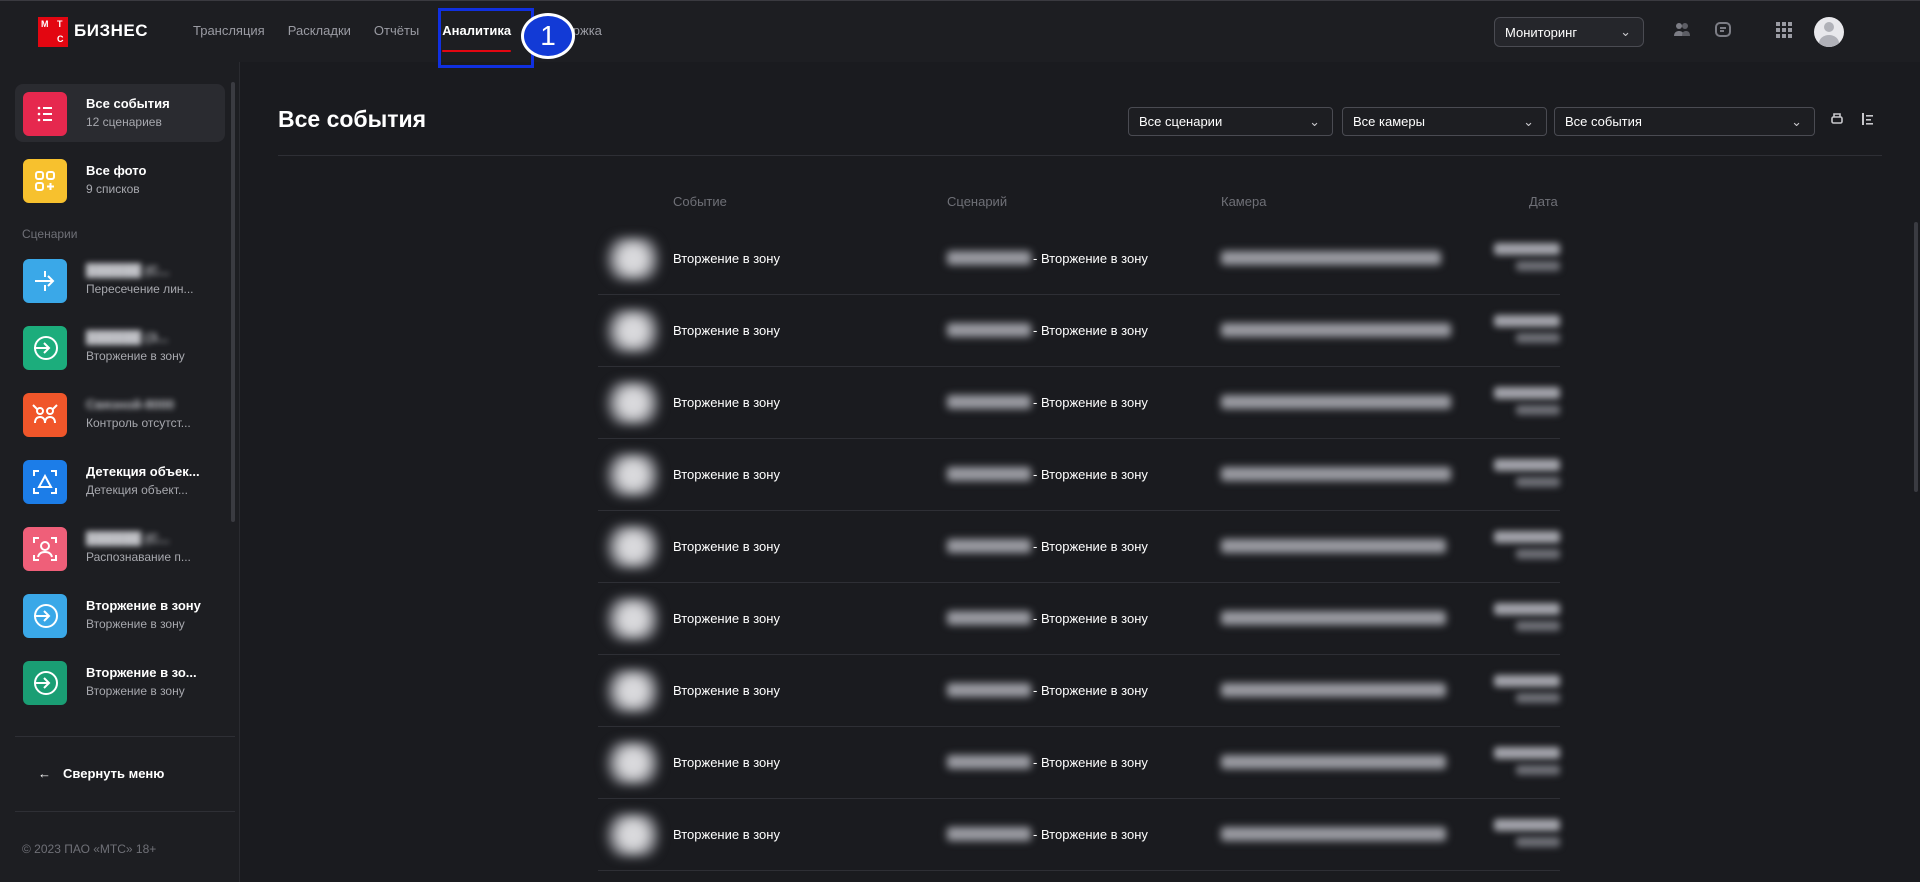  What do you see at coordinates (1829, 32) in the screenshot?
I see `avatar` at bounding box center [1829, 32].